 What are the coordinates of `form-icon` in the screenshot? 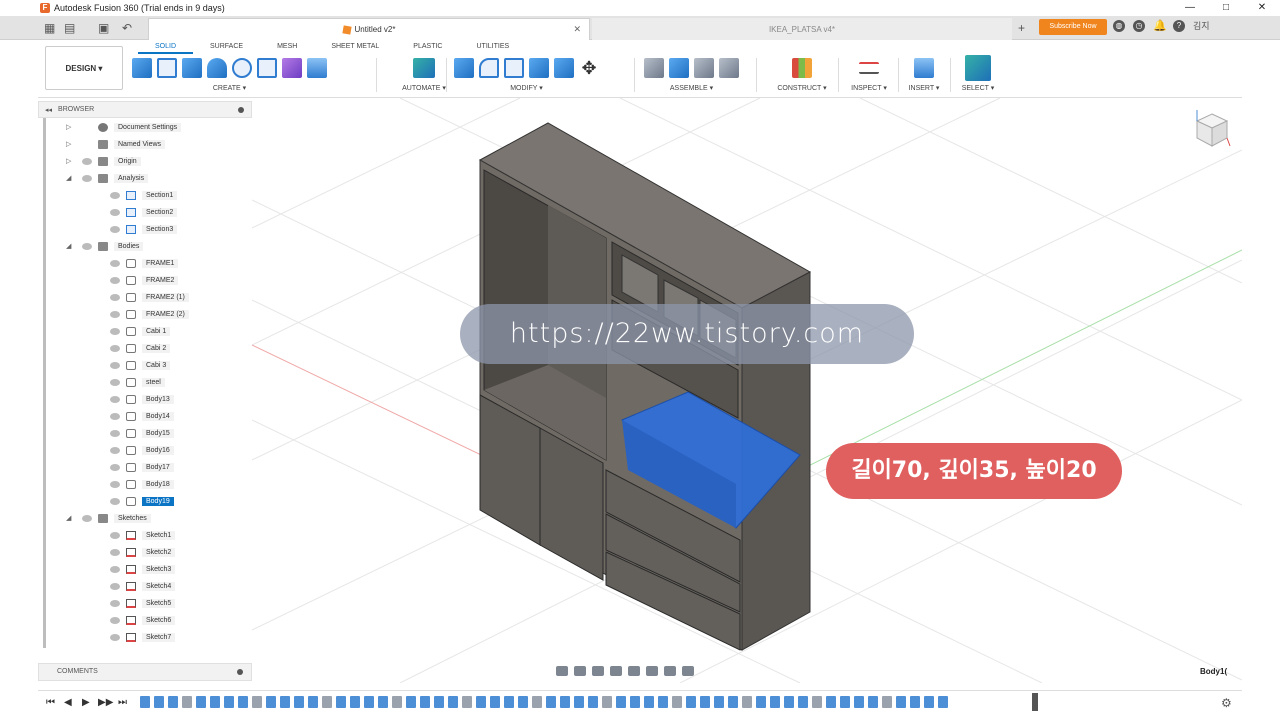 It's located at (292, 68).